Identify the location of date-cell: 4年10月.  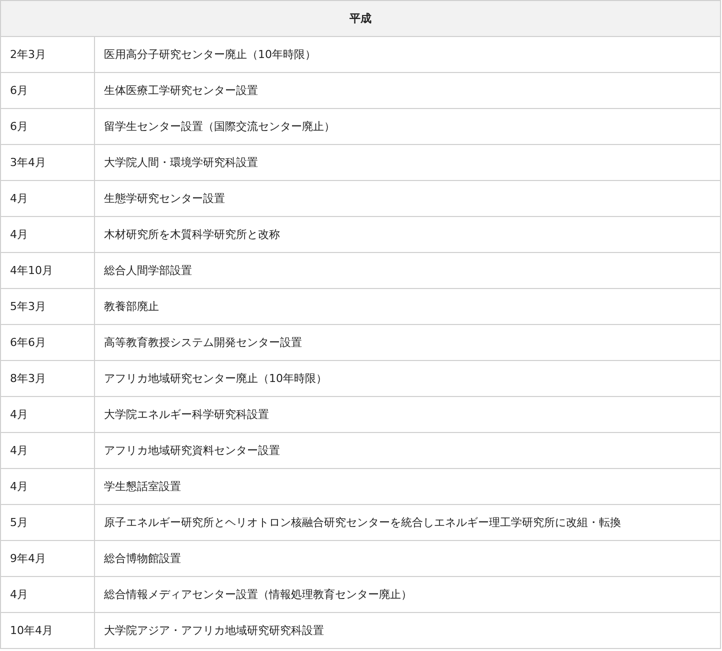
(48, 271).